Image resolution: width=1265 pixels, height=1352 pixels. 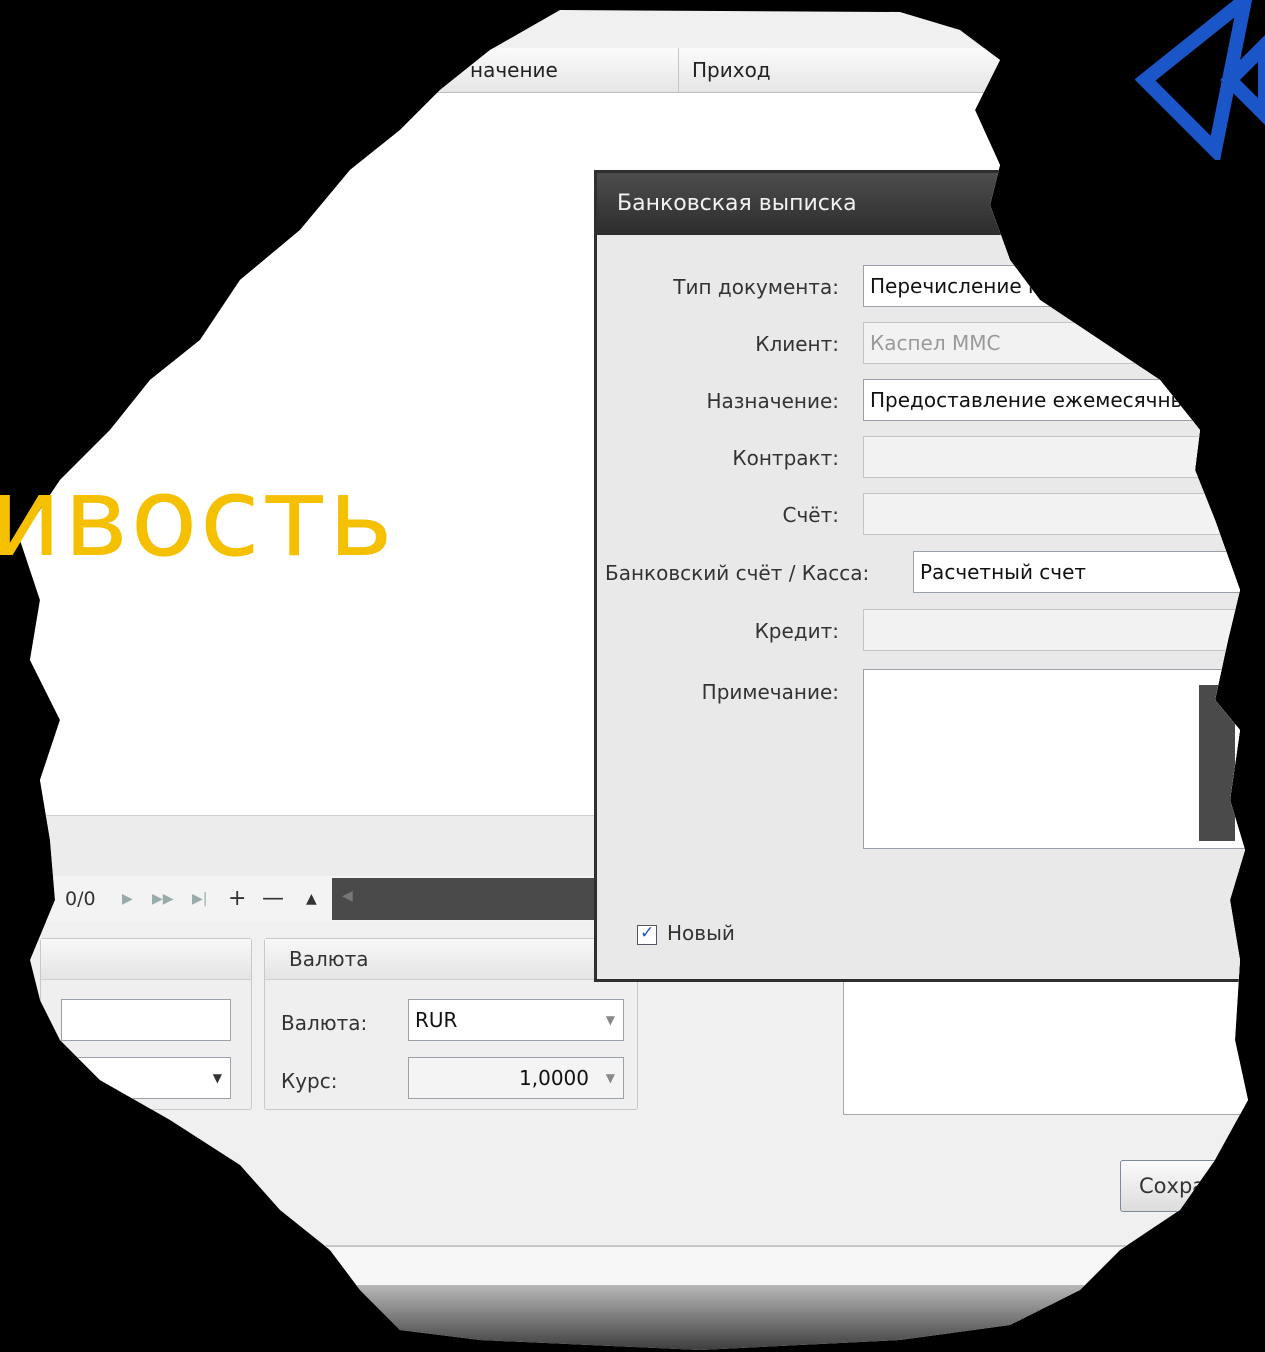 I want to click on purpose-label: Назначение:, so click(x=773, y=401).